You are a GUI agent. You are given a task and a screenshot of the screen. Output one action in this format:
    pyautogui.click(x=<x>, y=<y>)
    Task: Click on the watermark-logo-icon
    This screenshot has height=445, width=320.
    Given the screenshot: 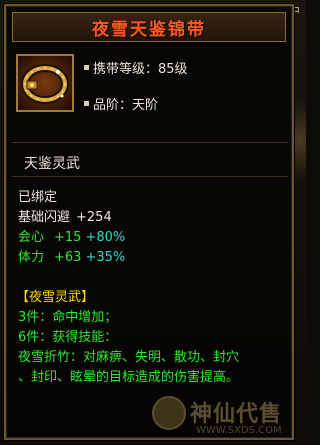 What is the action you would take?
    pyautogui.click(x=169, y=413)
    